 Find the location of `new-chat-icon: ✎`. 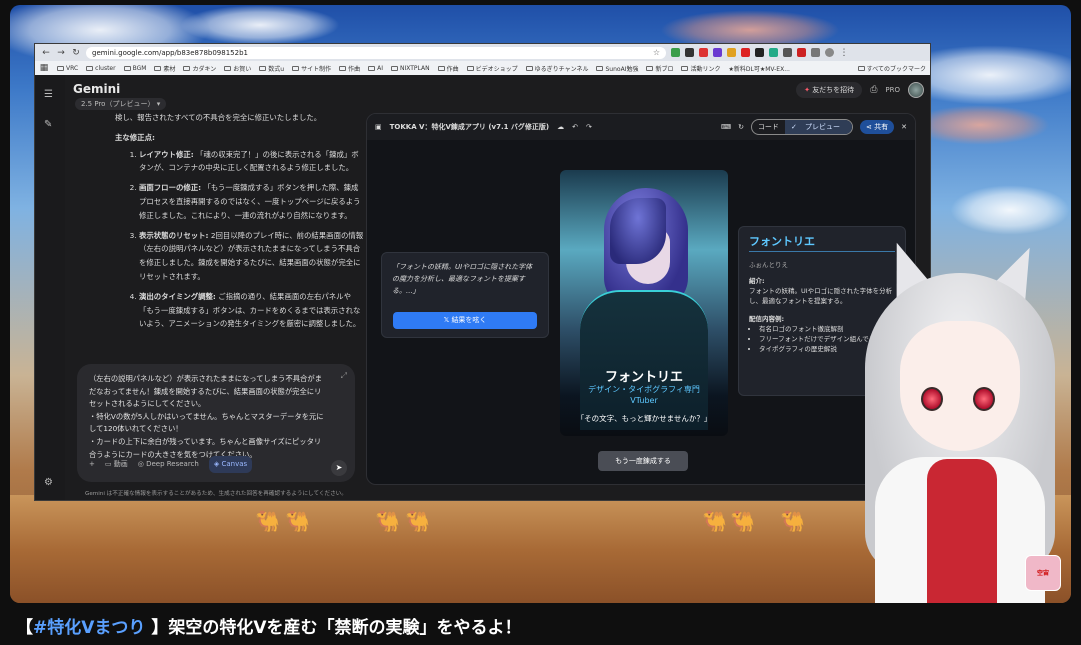

new-chat-icon: ✎ is located at coordinates (48, 124).